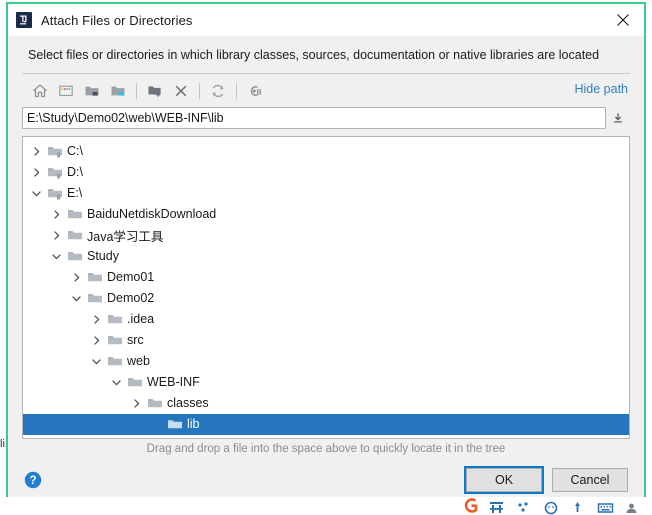 This screenshot has height=515, width=652. What do you see at coordinates (326, 319) in the screenshot?
I see `tree-row: .idea` at bounding box center [326, 319].